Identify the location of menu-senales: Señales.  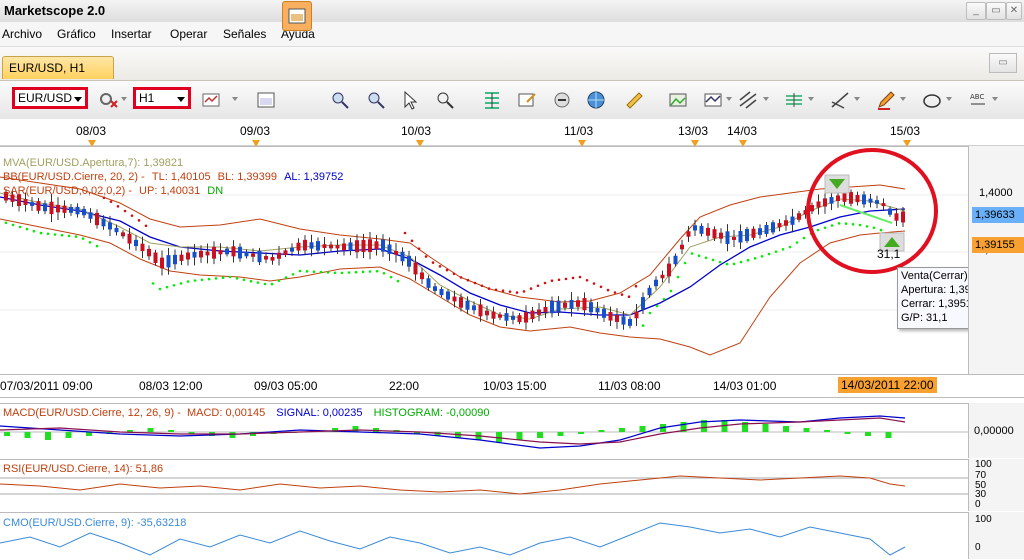
(244, 34).